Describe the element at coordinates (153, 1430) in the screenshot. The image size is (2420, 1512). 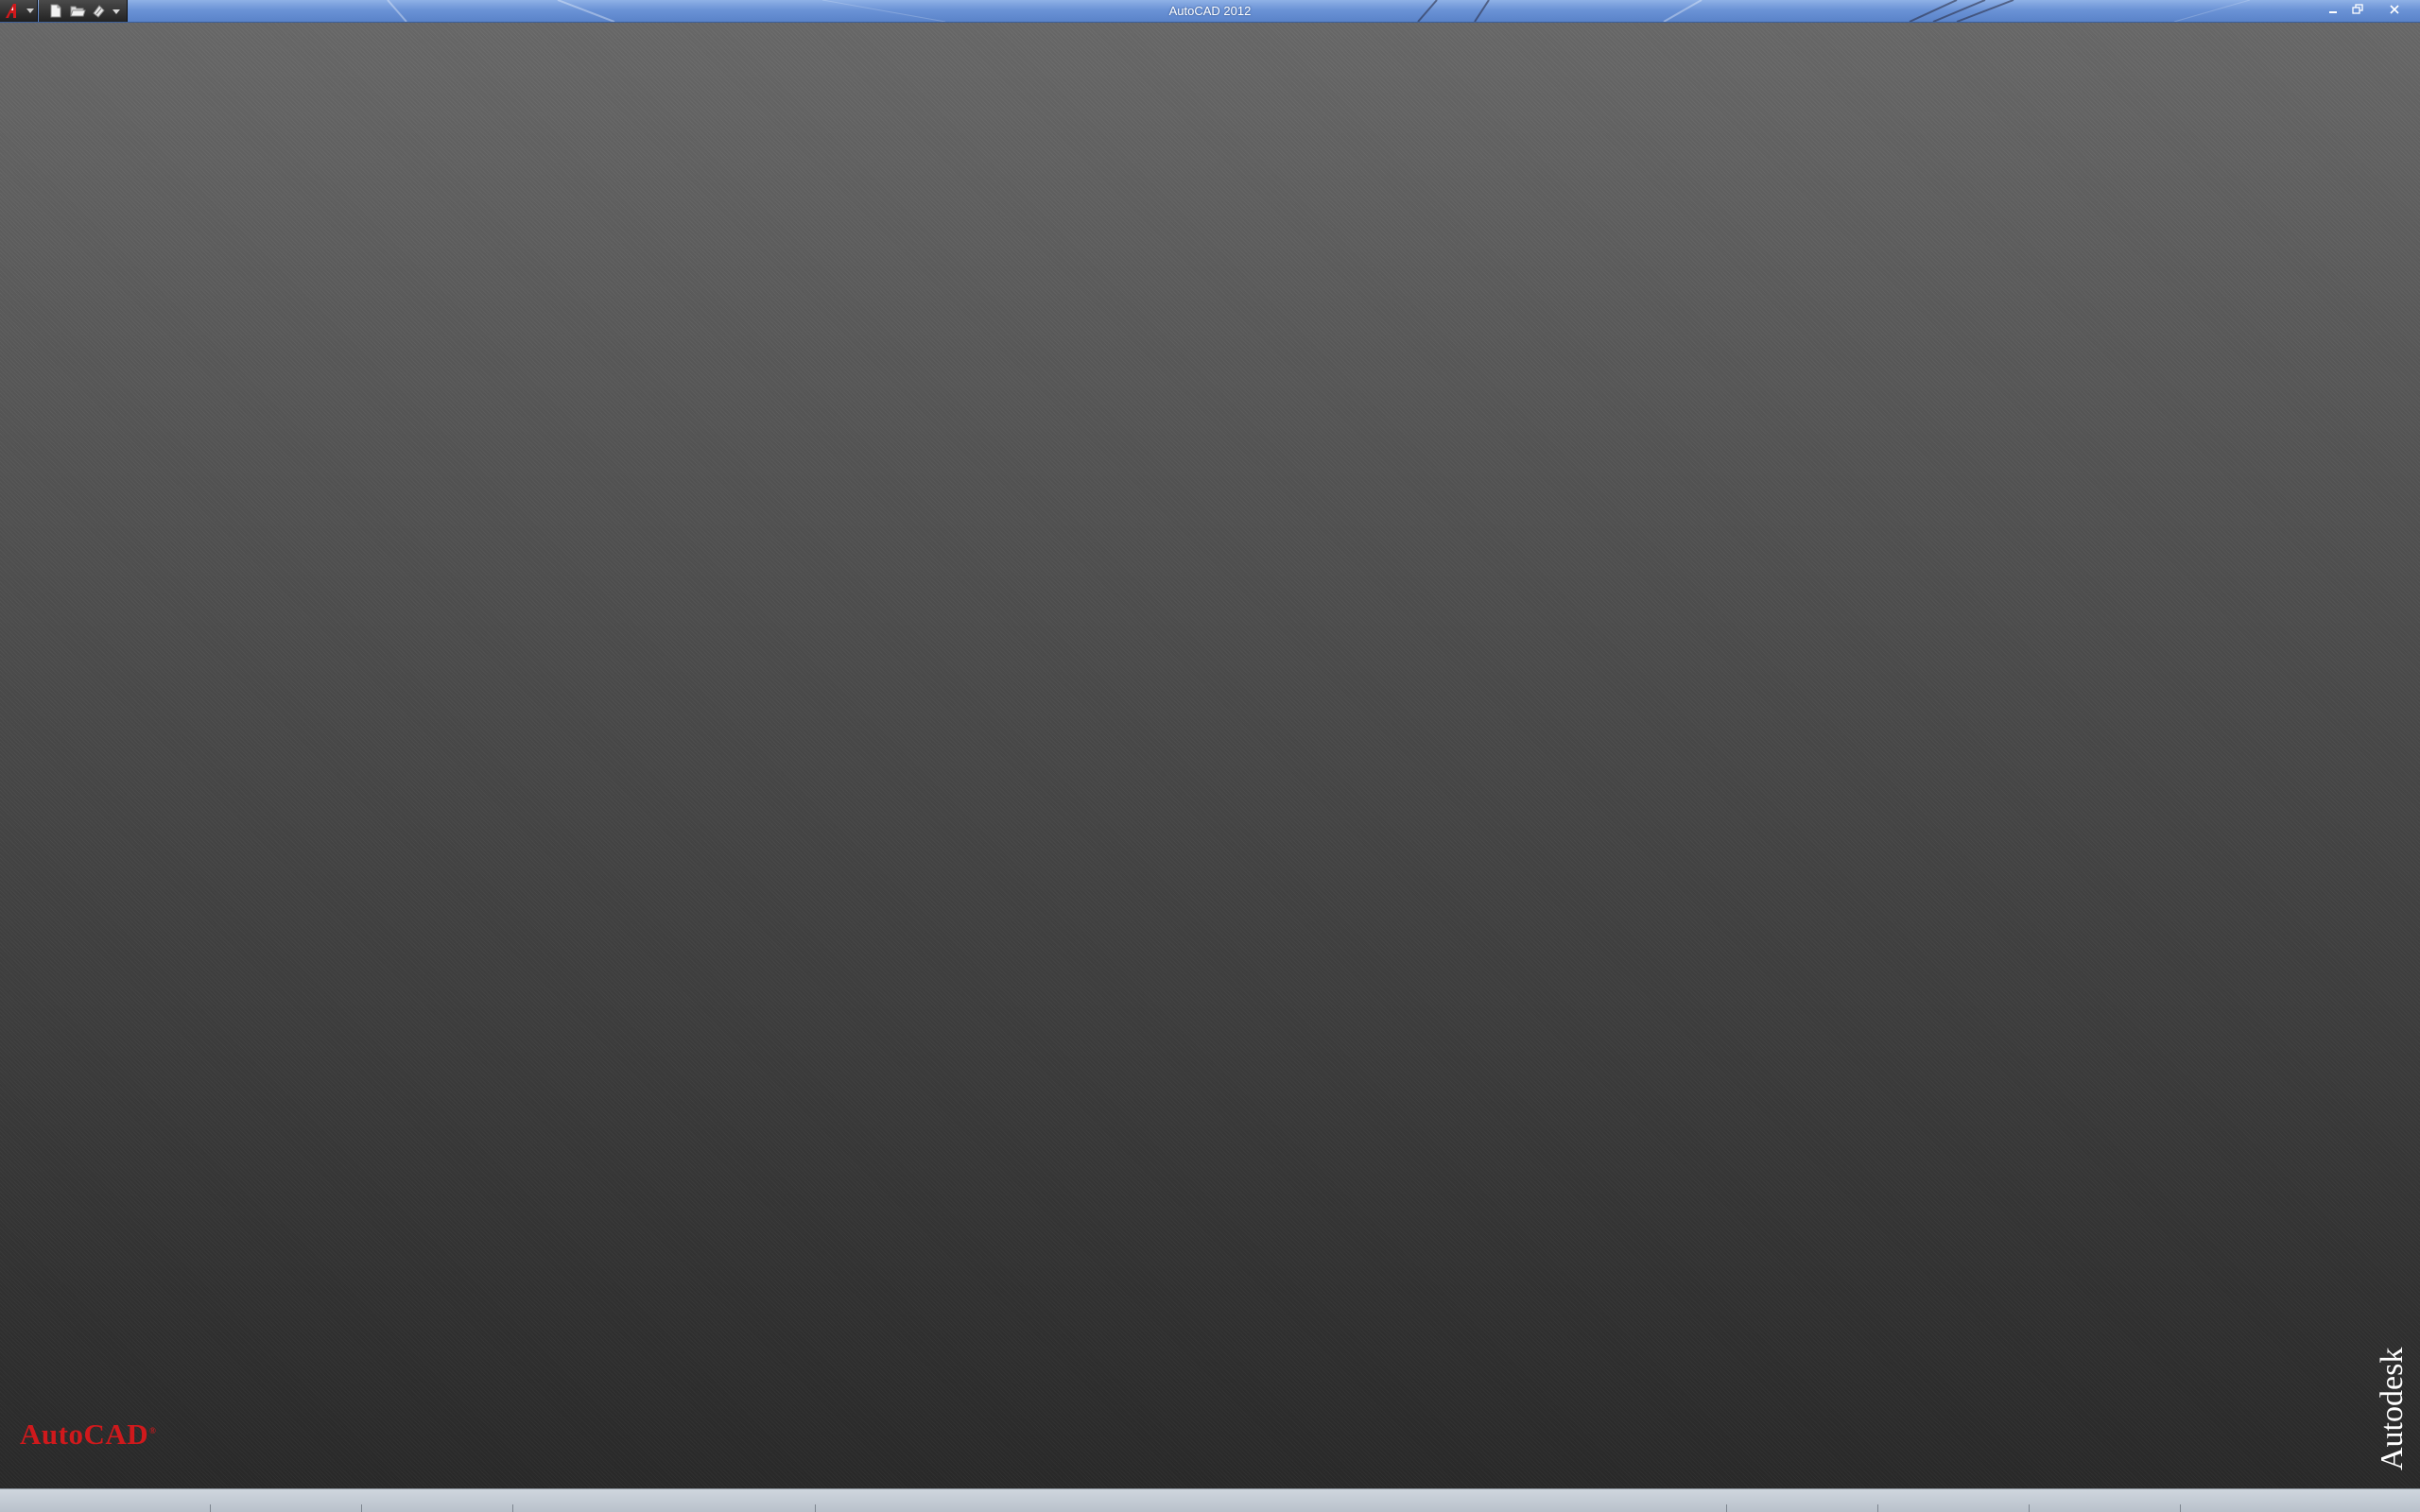
I see `registered-mark: ®` at that location.